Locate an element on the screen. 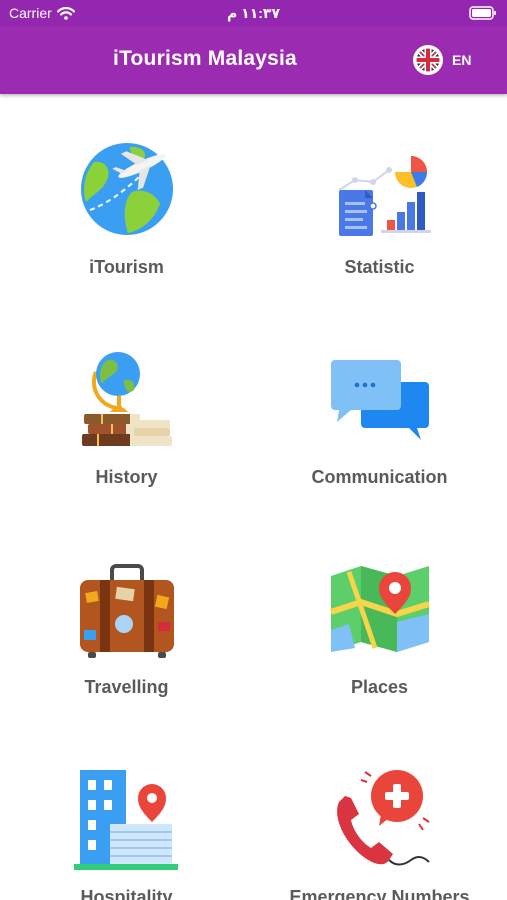  emergency-phone-icon is located at coordinates (383, 818).